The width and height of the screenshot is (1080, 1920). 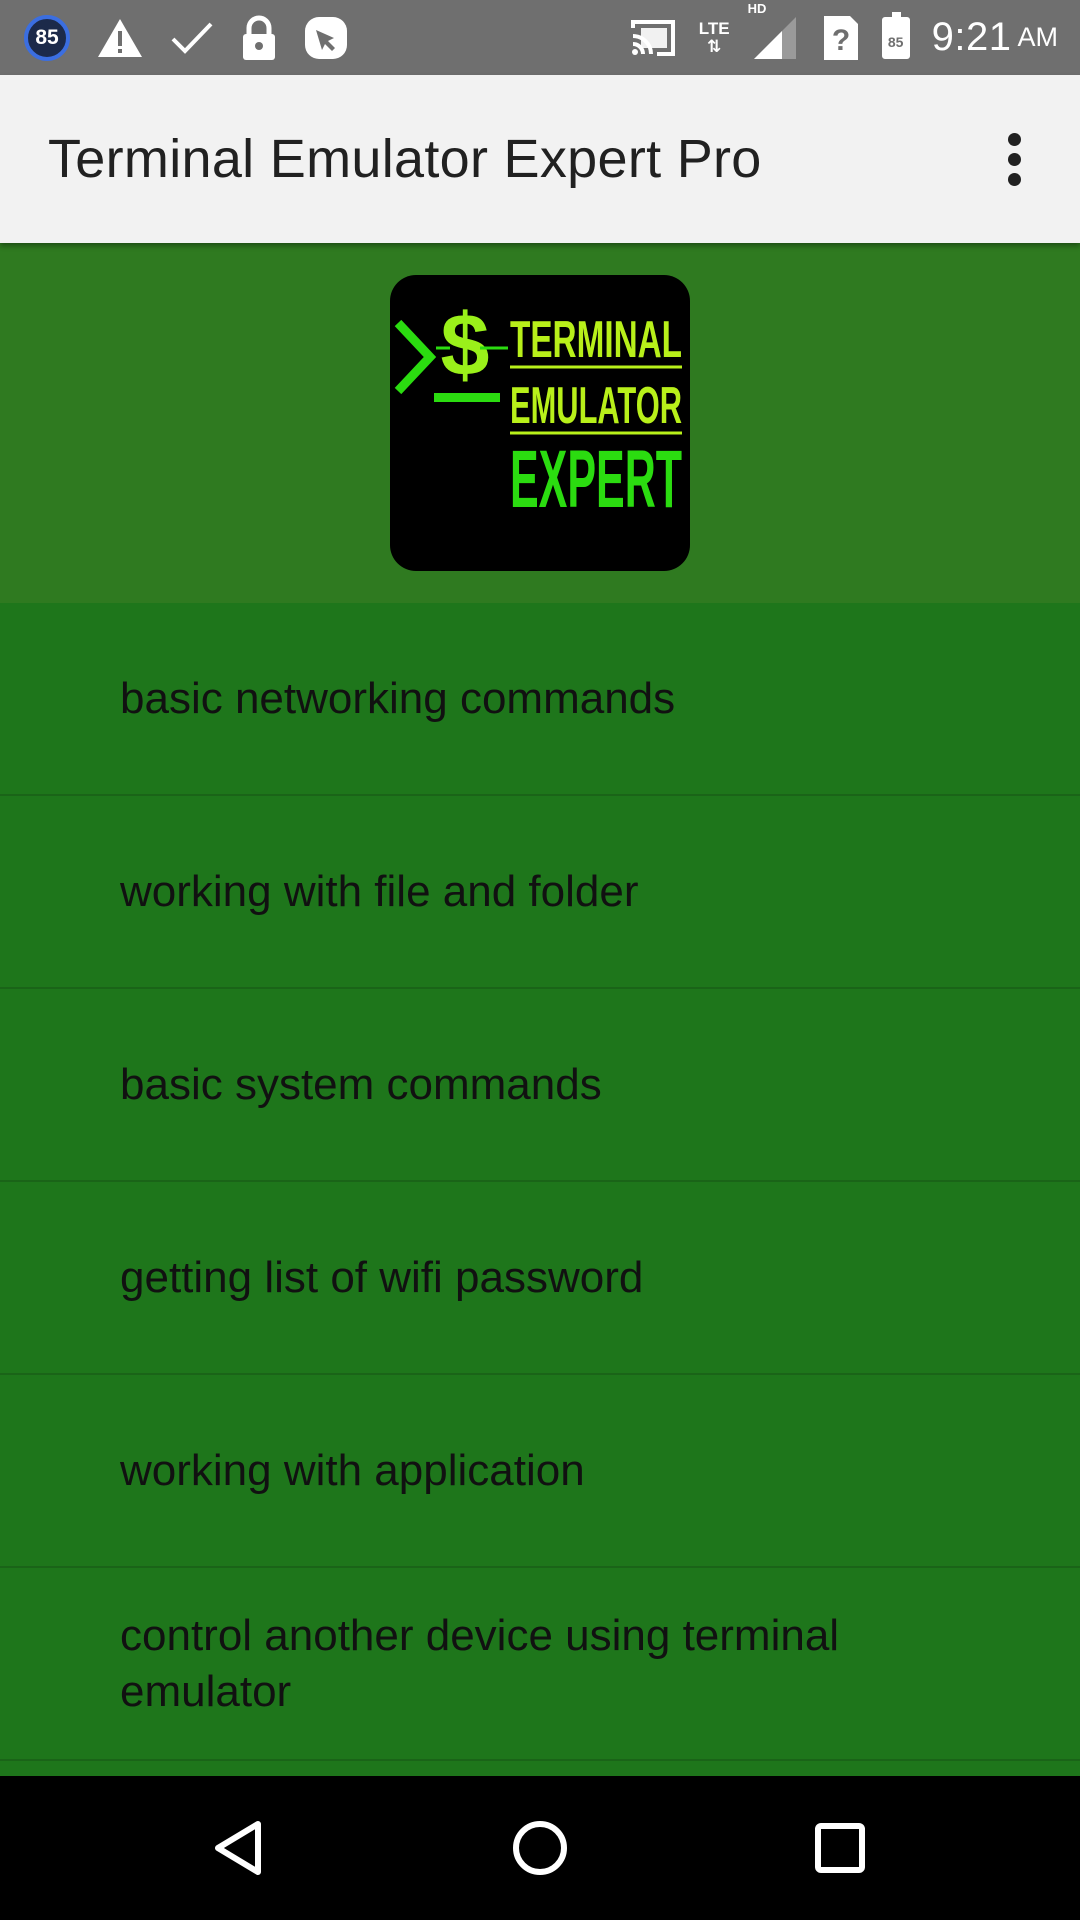 What do you see at coordinates (326, 38) in the screenshot?
I see `app-notification-icon` at bounding box center [326, 38].